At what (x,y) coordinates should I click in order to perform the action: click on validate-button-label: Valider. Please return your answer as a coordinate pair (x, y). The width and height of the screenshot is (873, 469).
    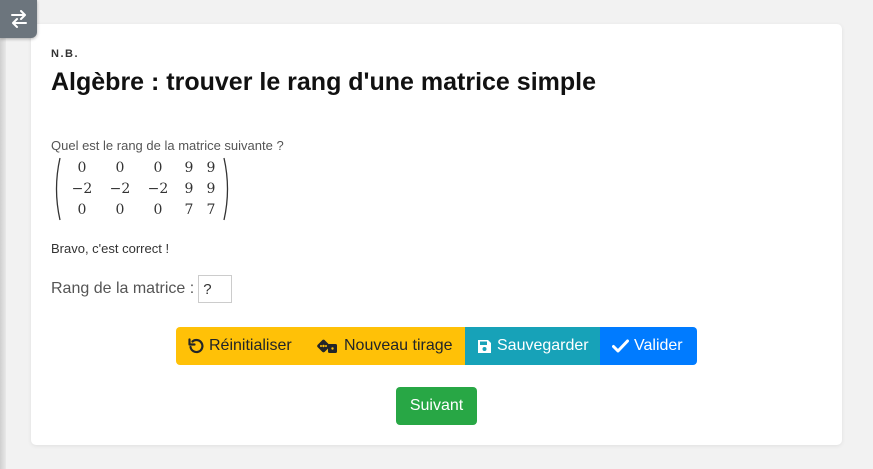
    Looking at the image, I should click on (658, 345).